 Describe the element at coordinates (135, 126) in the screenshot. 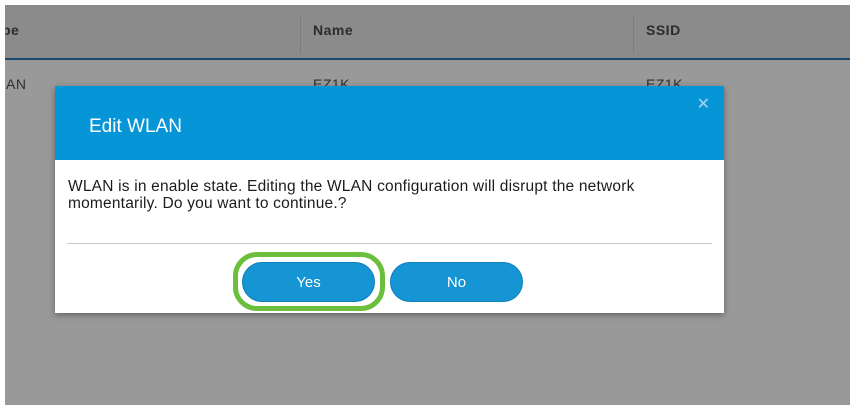

I see `dialog-title: Edit WLAN` at that location.